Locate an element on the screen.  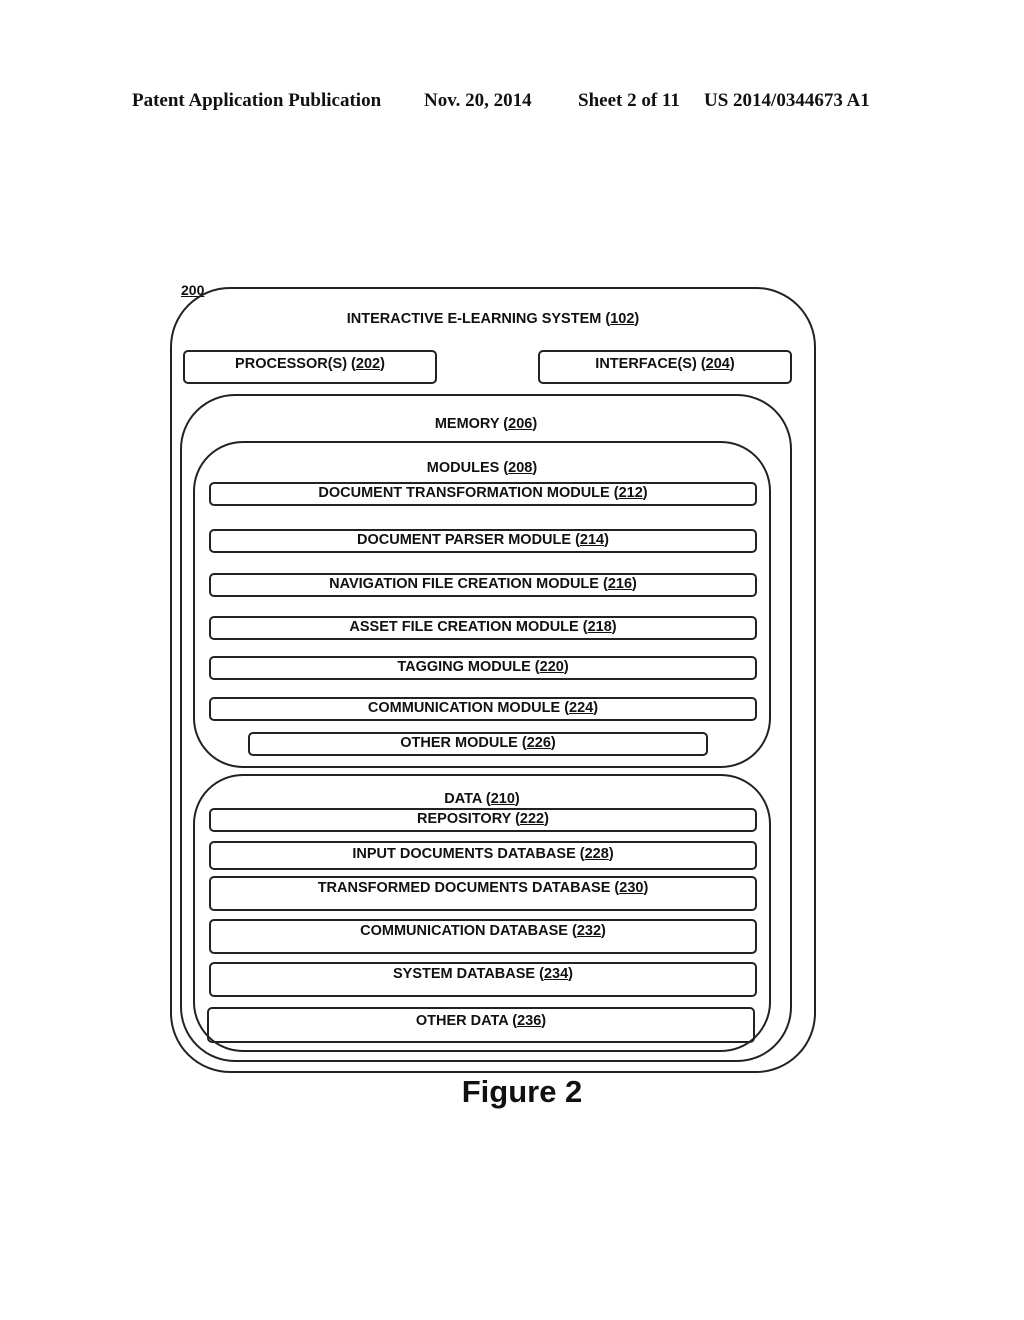
interface-box: INTERFACE(S) (204) is located at coordinates (665, 367).